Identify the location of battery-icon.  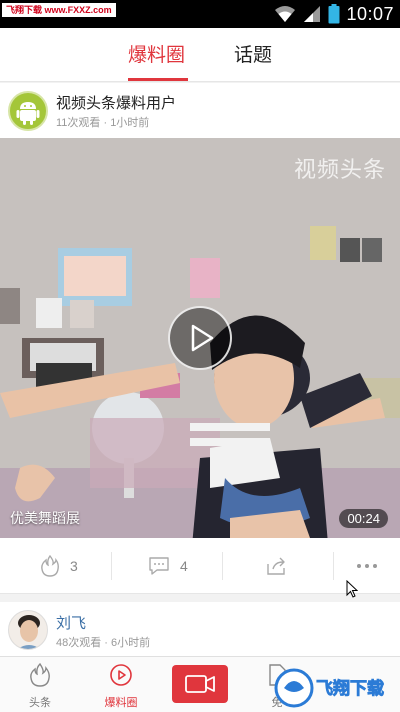
(334, 14).